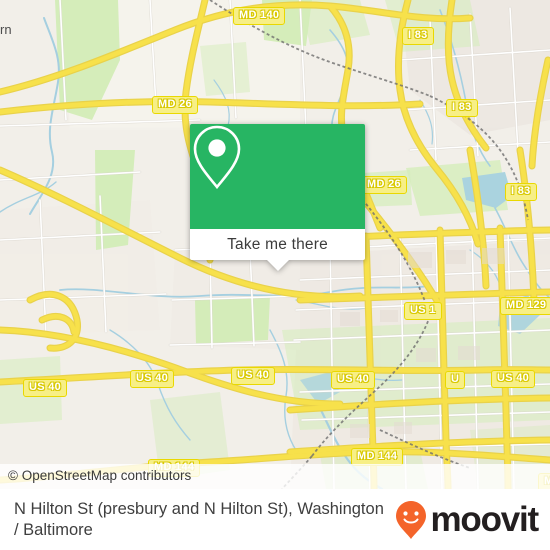 Image resolution: width=550 pixels, height=550 pixels. What do you see at coordinates (277, 176) in the screenshot?
I see `popup-header` at bounding box center [277, 176].